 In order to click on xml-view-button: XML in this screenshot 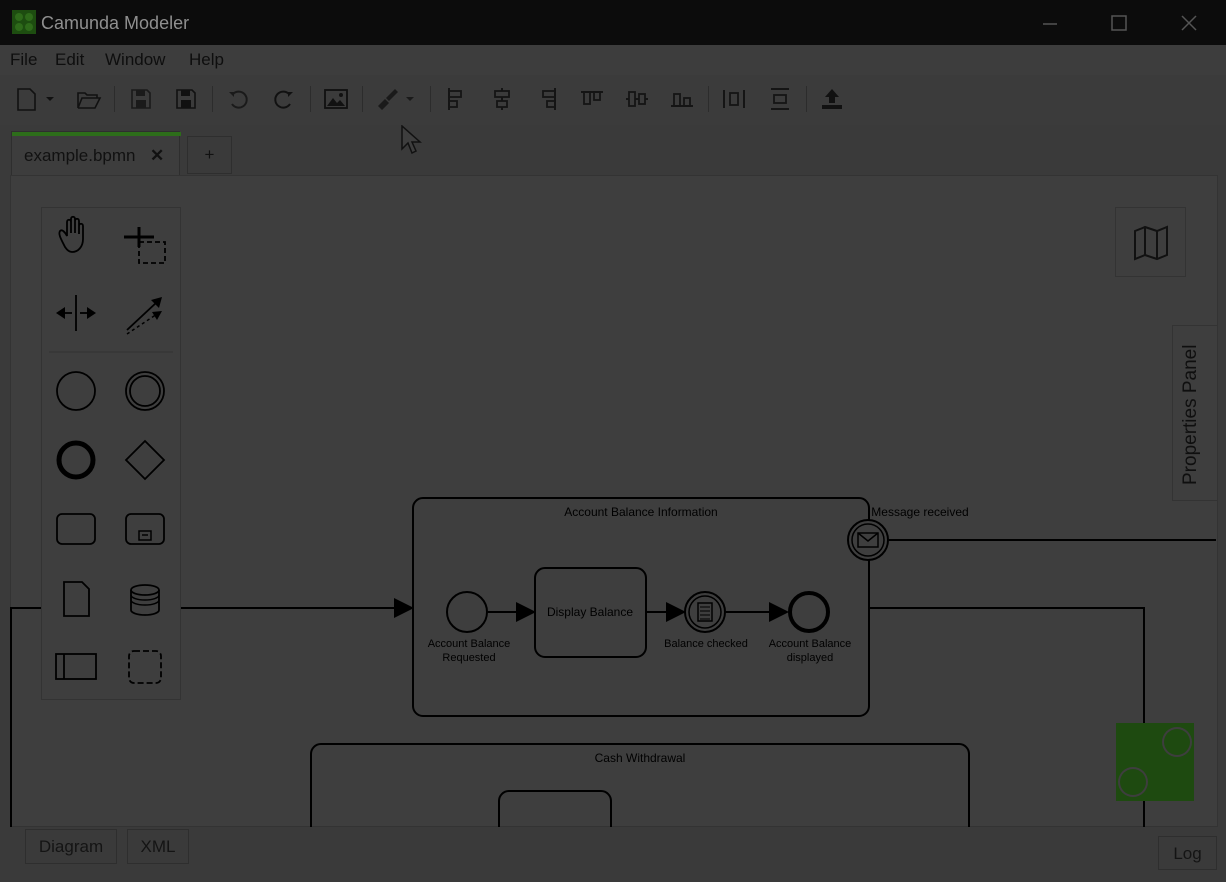, I will do `click(158, 846)`.